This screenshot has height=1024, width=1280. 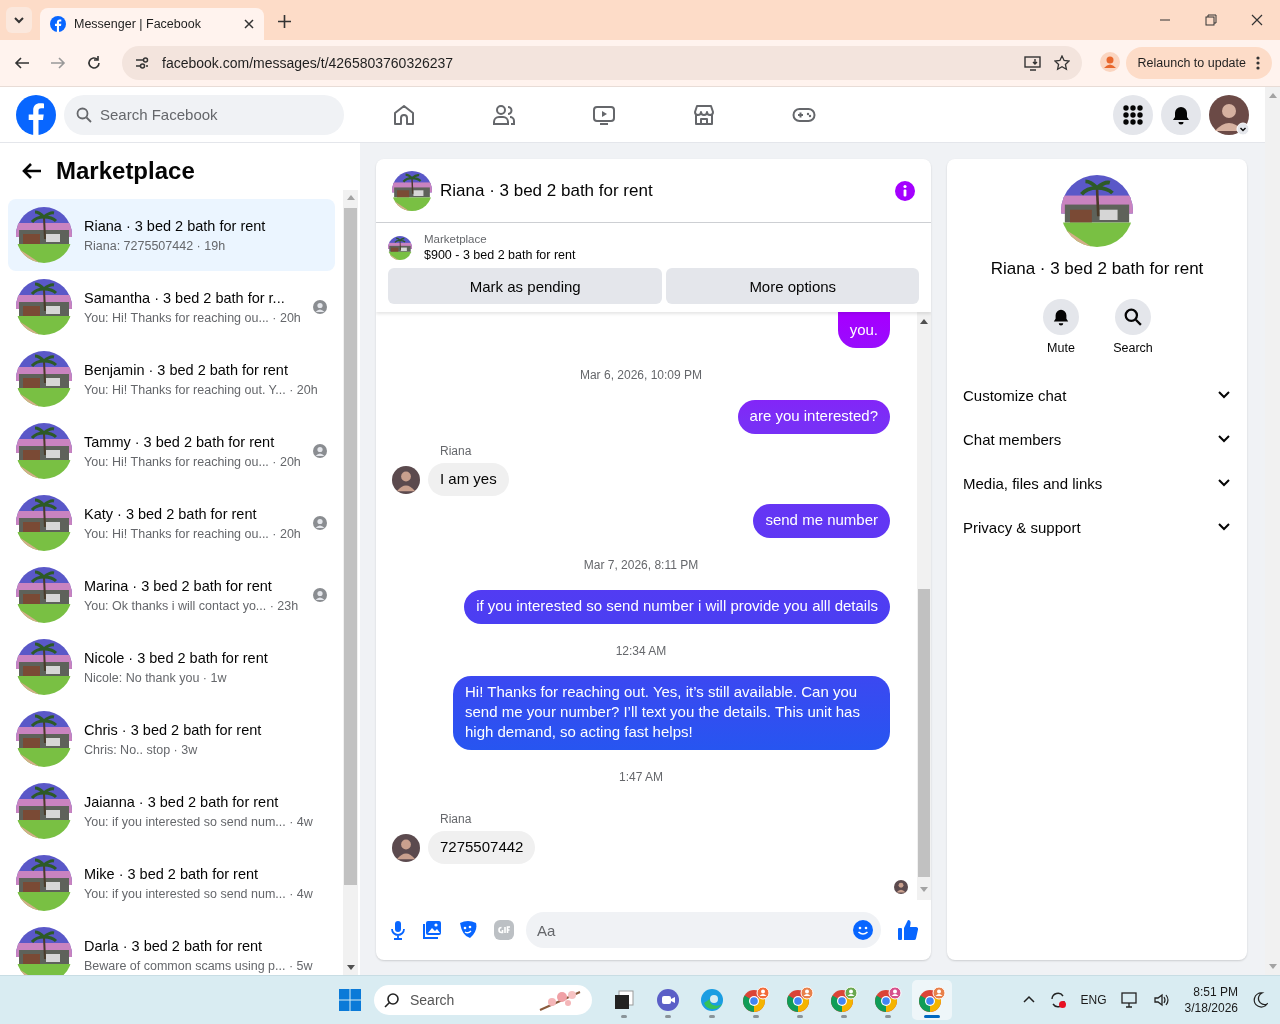 I want to click on search-icon, so click(x=1133, y=317).